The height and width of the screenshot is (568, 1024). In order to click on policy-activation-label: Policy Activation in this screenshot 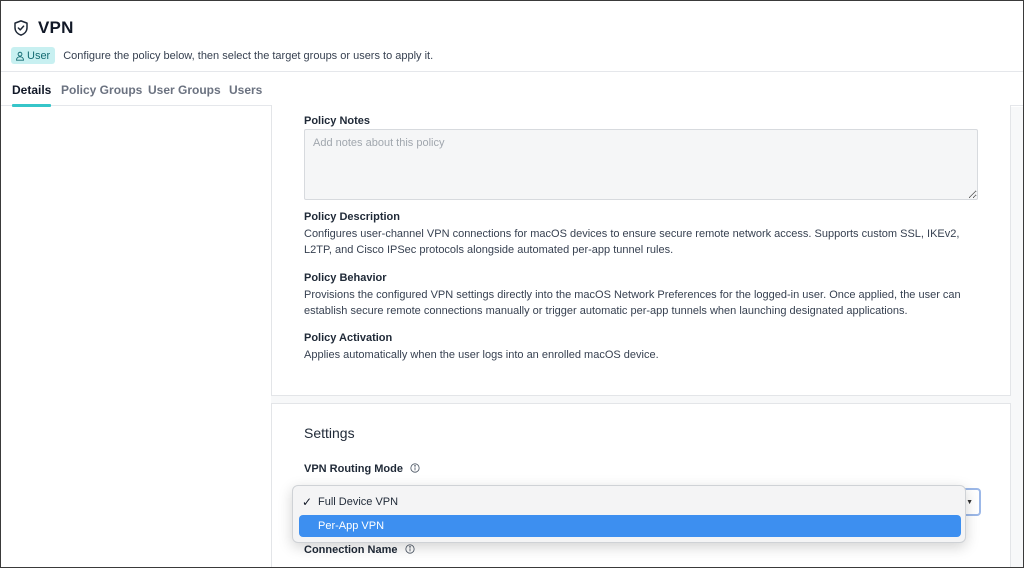, I will do `click(348, 338)`.